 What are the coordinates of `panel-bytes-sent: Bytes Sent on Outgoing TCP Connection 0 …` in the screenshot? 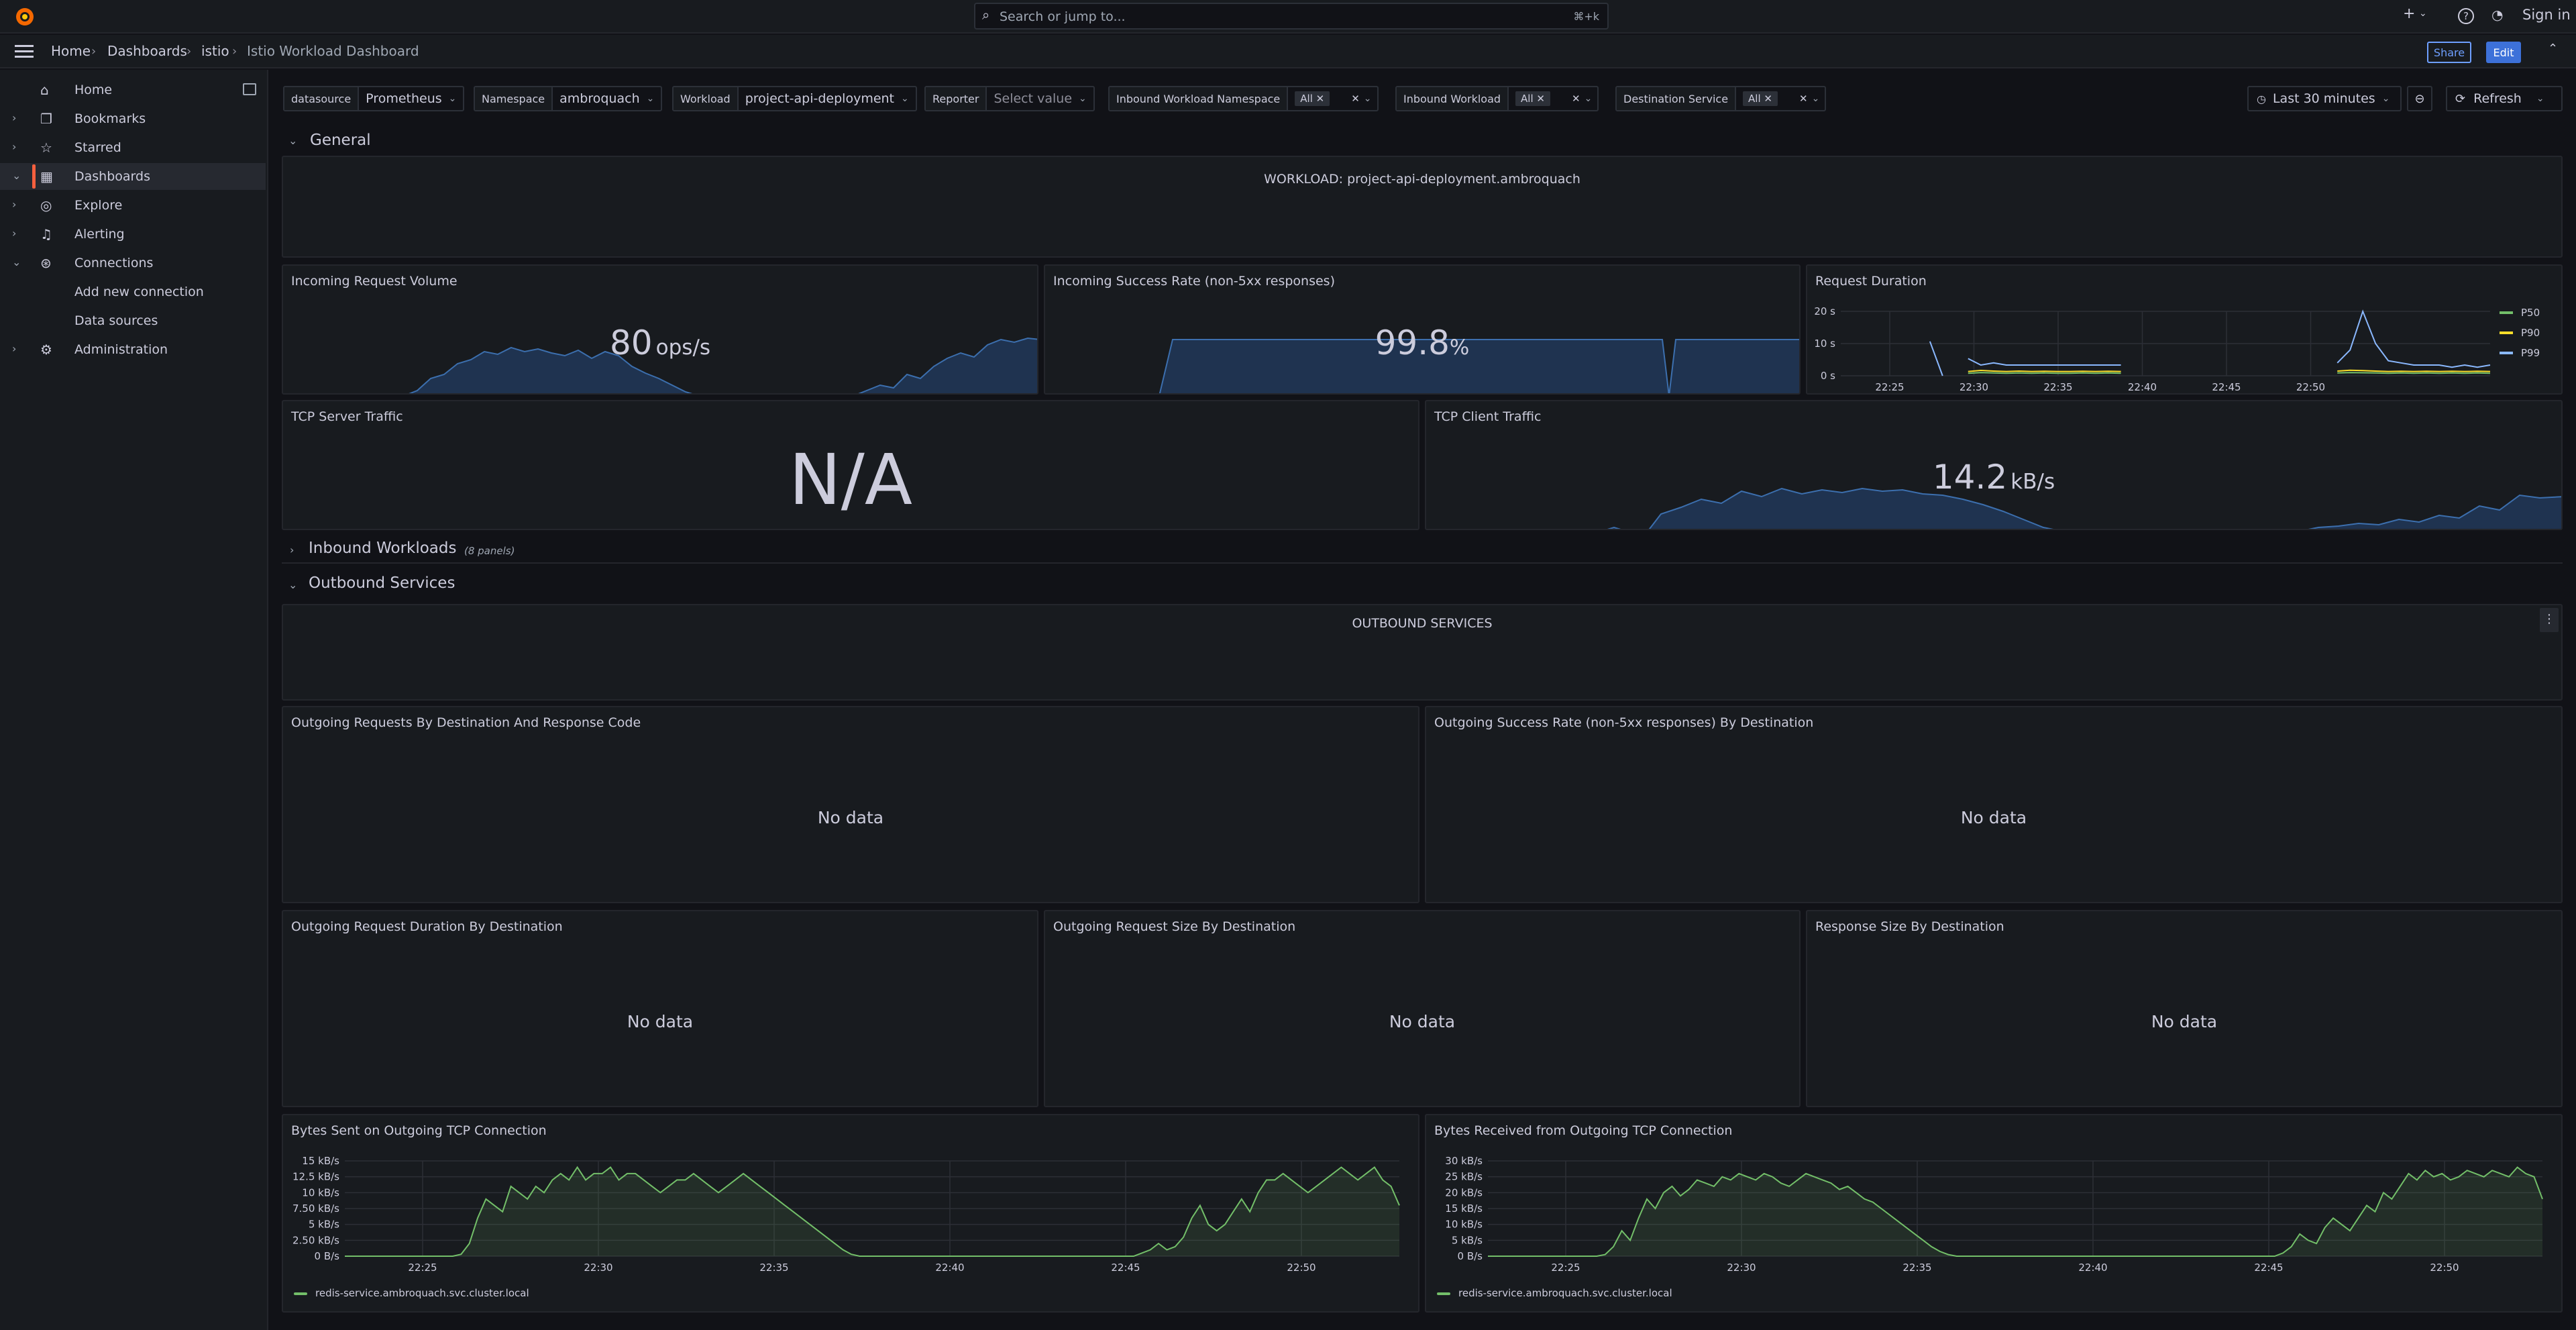 It's located at (850, 1213).